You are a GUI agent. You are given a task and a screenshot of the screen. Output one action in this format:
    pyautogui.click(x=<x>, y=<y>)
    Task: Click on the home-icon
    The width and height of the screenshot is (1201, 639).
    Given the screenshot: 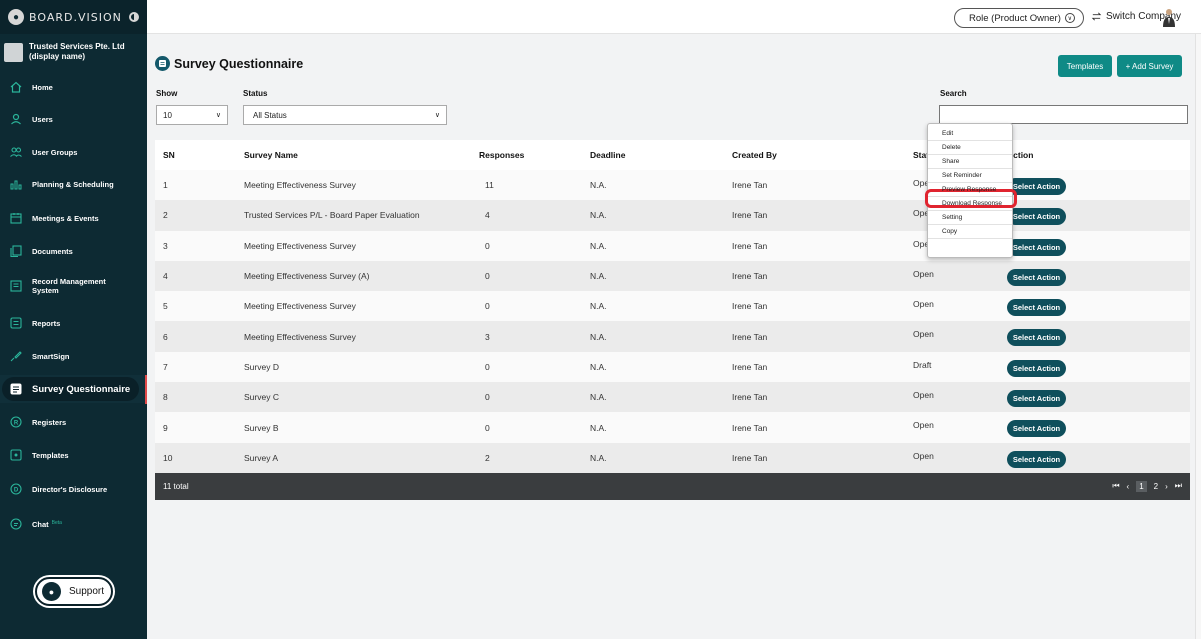 What is the action you would take?
    pyautogui.click(x=16, y=87)
    